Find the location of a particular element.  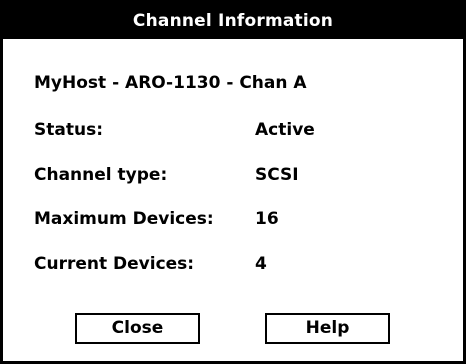

status-label: Status: is located at coordinates (68, 130).